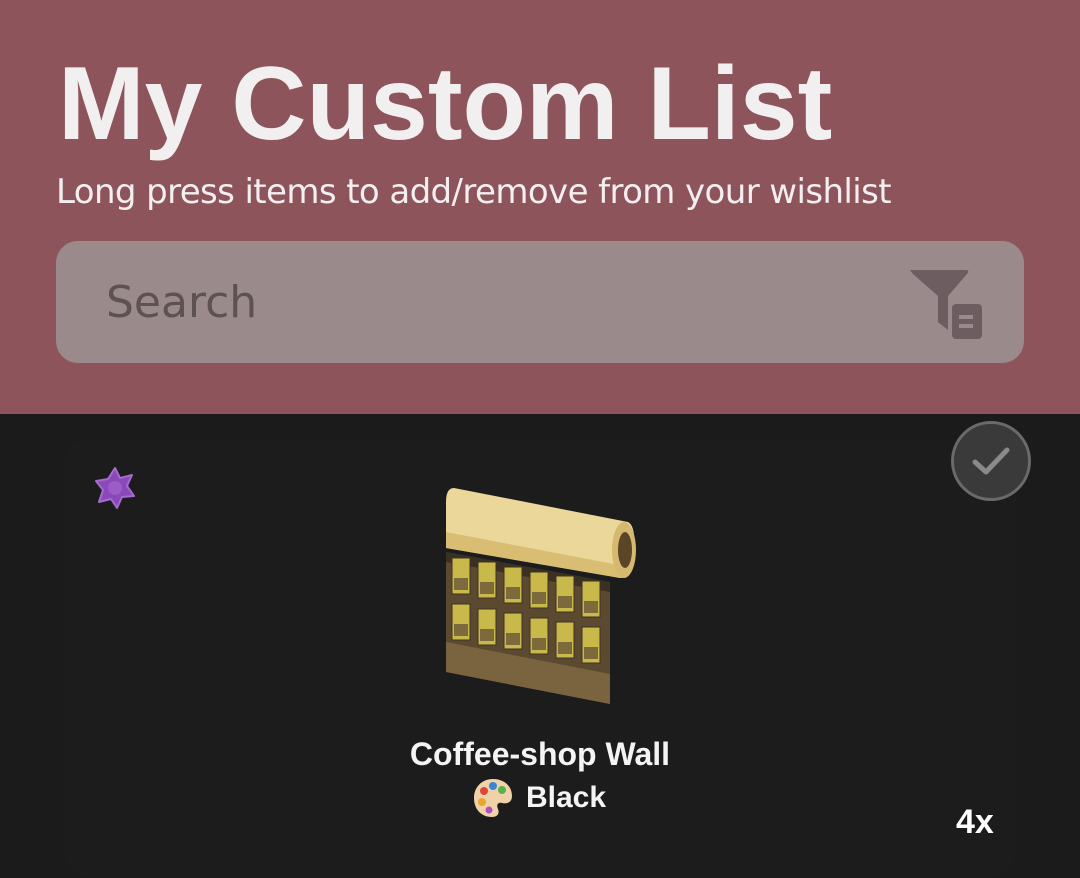 The height and width of the screenshot is (878, 1080). Describe the element at coordinates (566, 797) in the screenshot. I see `variant-label: Black` at that location.